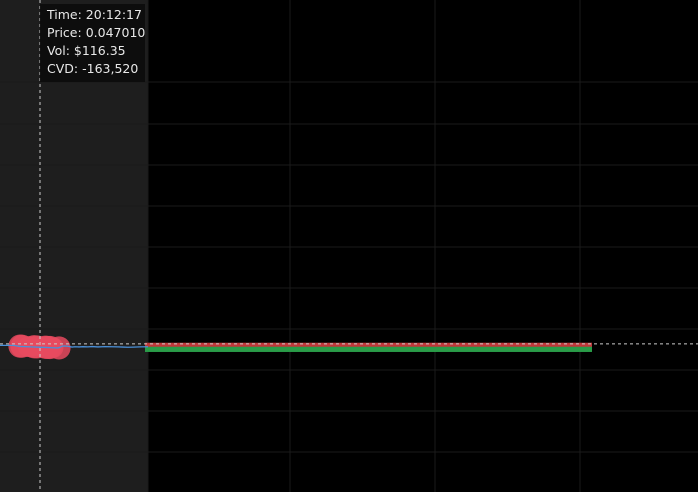 The height and width of the screenshot is (492, 698). Describe the element at coordinates (99, 50) in the screenshot. I see `tooltip-vol-value: $116.35` at that location.